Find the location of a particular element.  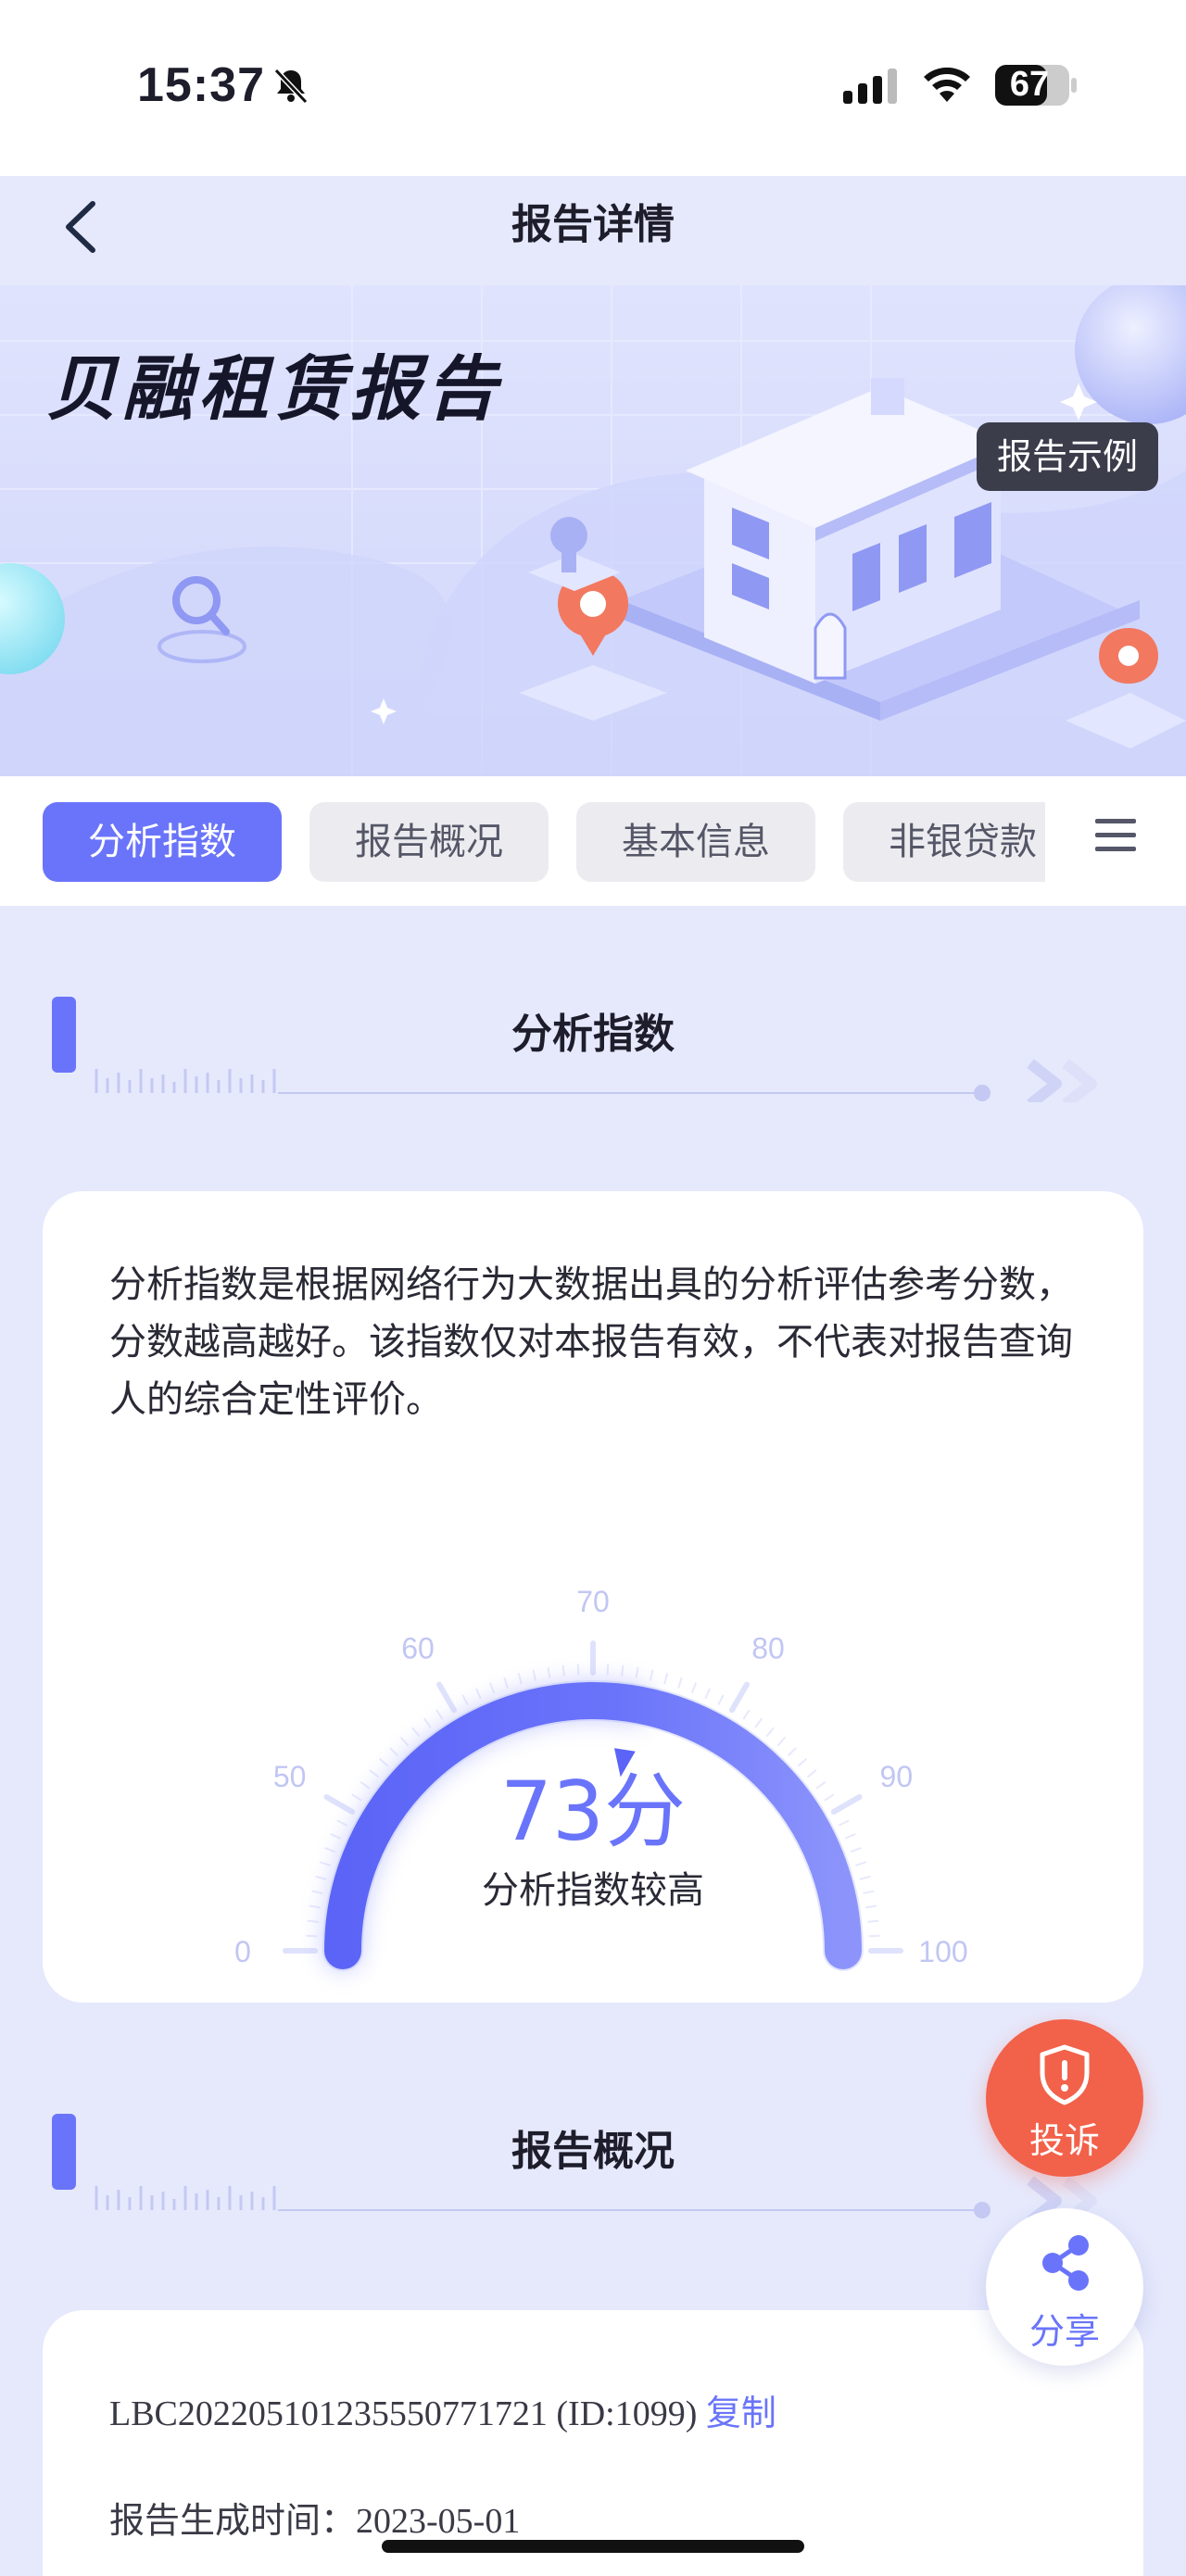

tab-bar: 分析指数 报告概况 基本信息 非银贷款 is located at coordinates (593, 841).